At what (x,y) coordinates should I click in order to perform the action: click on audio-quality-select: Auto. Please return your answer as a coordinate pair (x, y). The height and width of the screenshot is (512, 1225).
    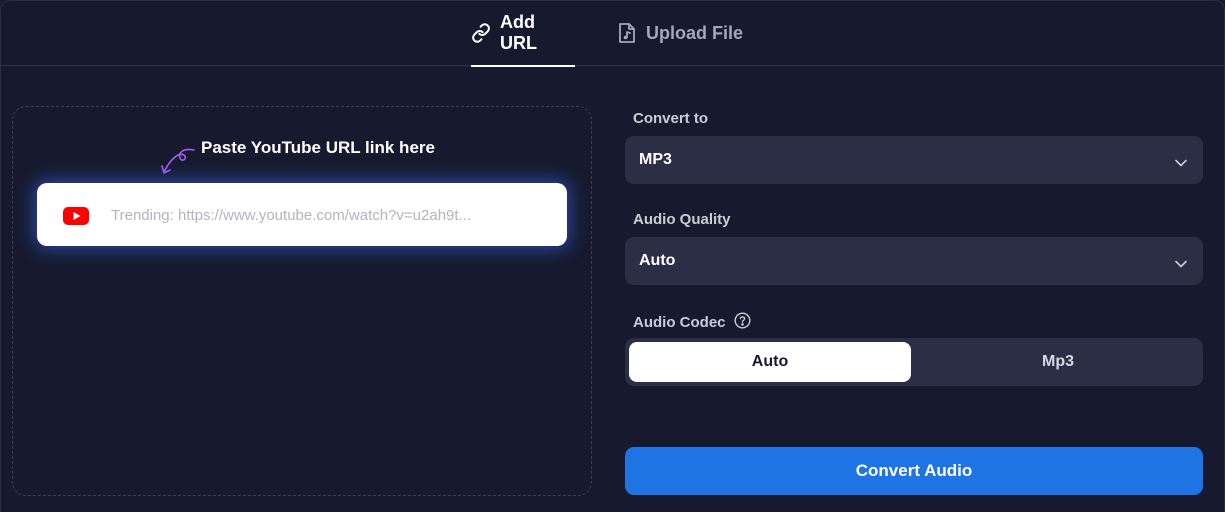
    Looking at the image, I should click on (914, 261).